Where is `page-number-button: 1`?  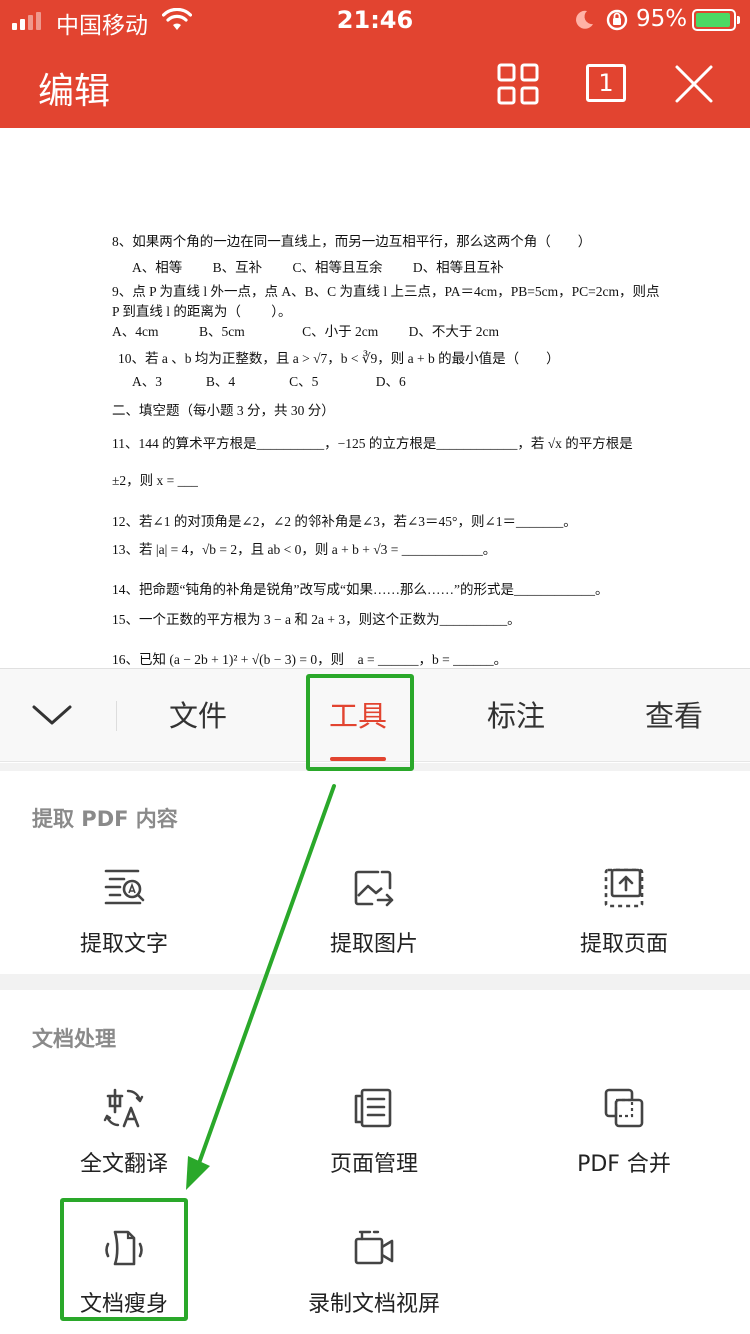
page-number-button: 1 is located at coordinates (606, 84).